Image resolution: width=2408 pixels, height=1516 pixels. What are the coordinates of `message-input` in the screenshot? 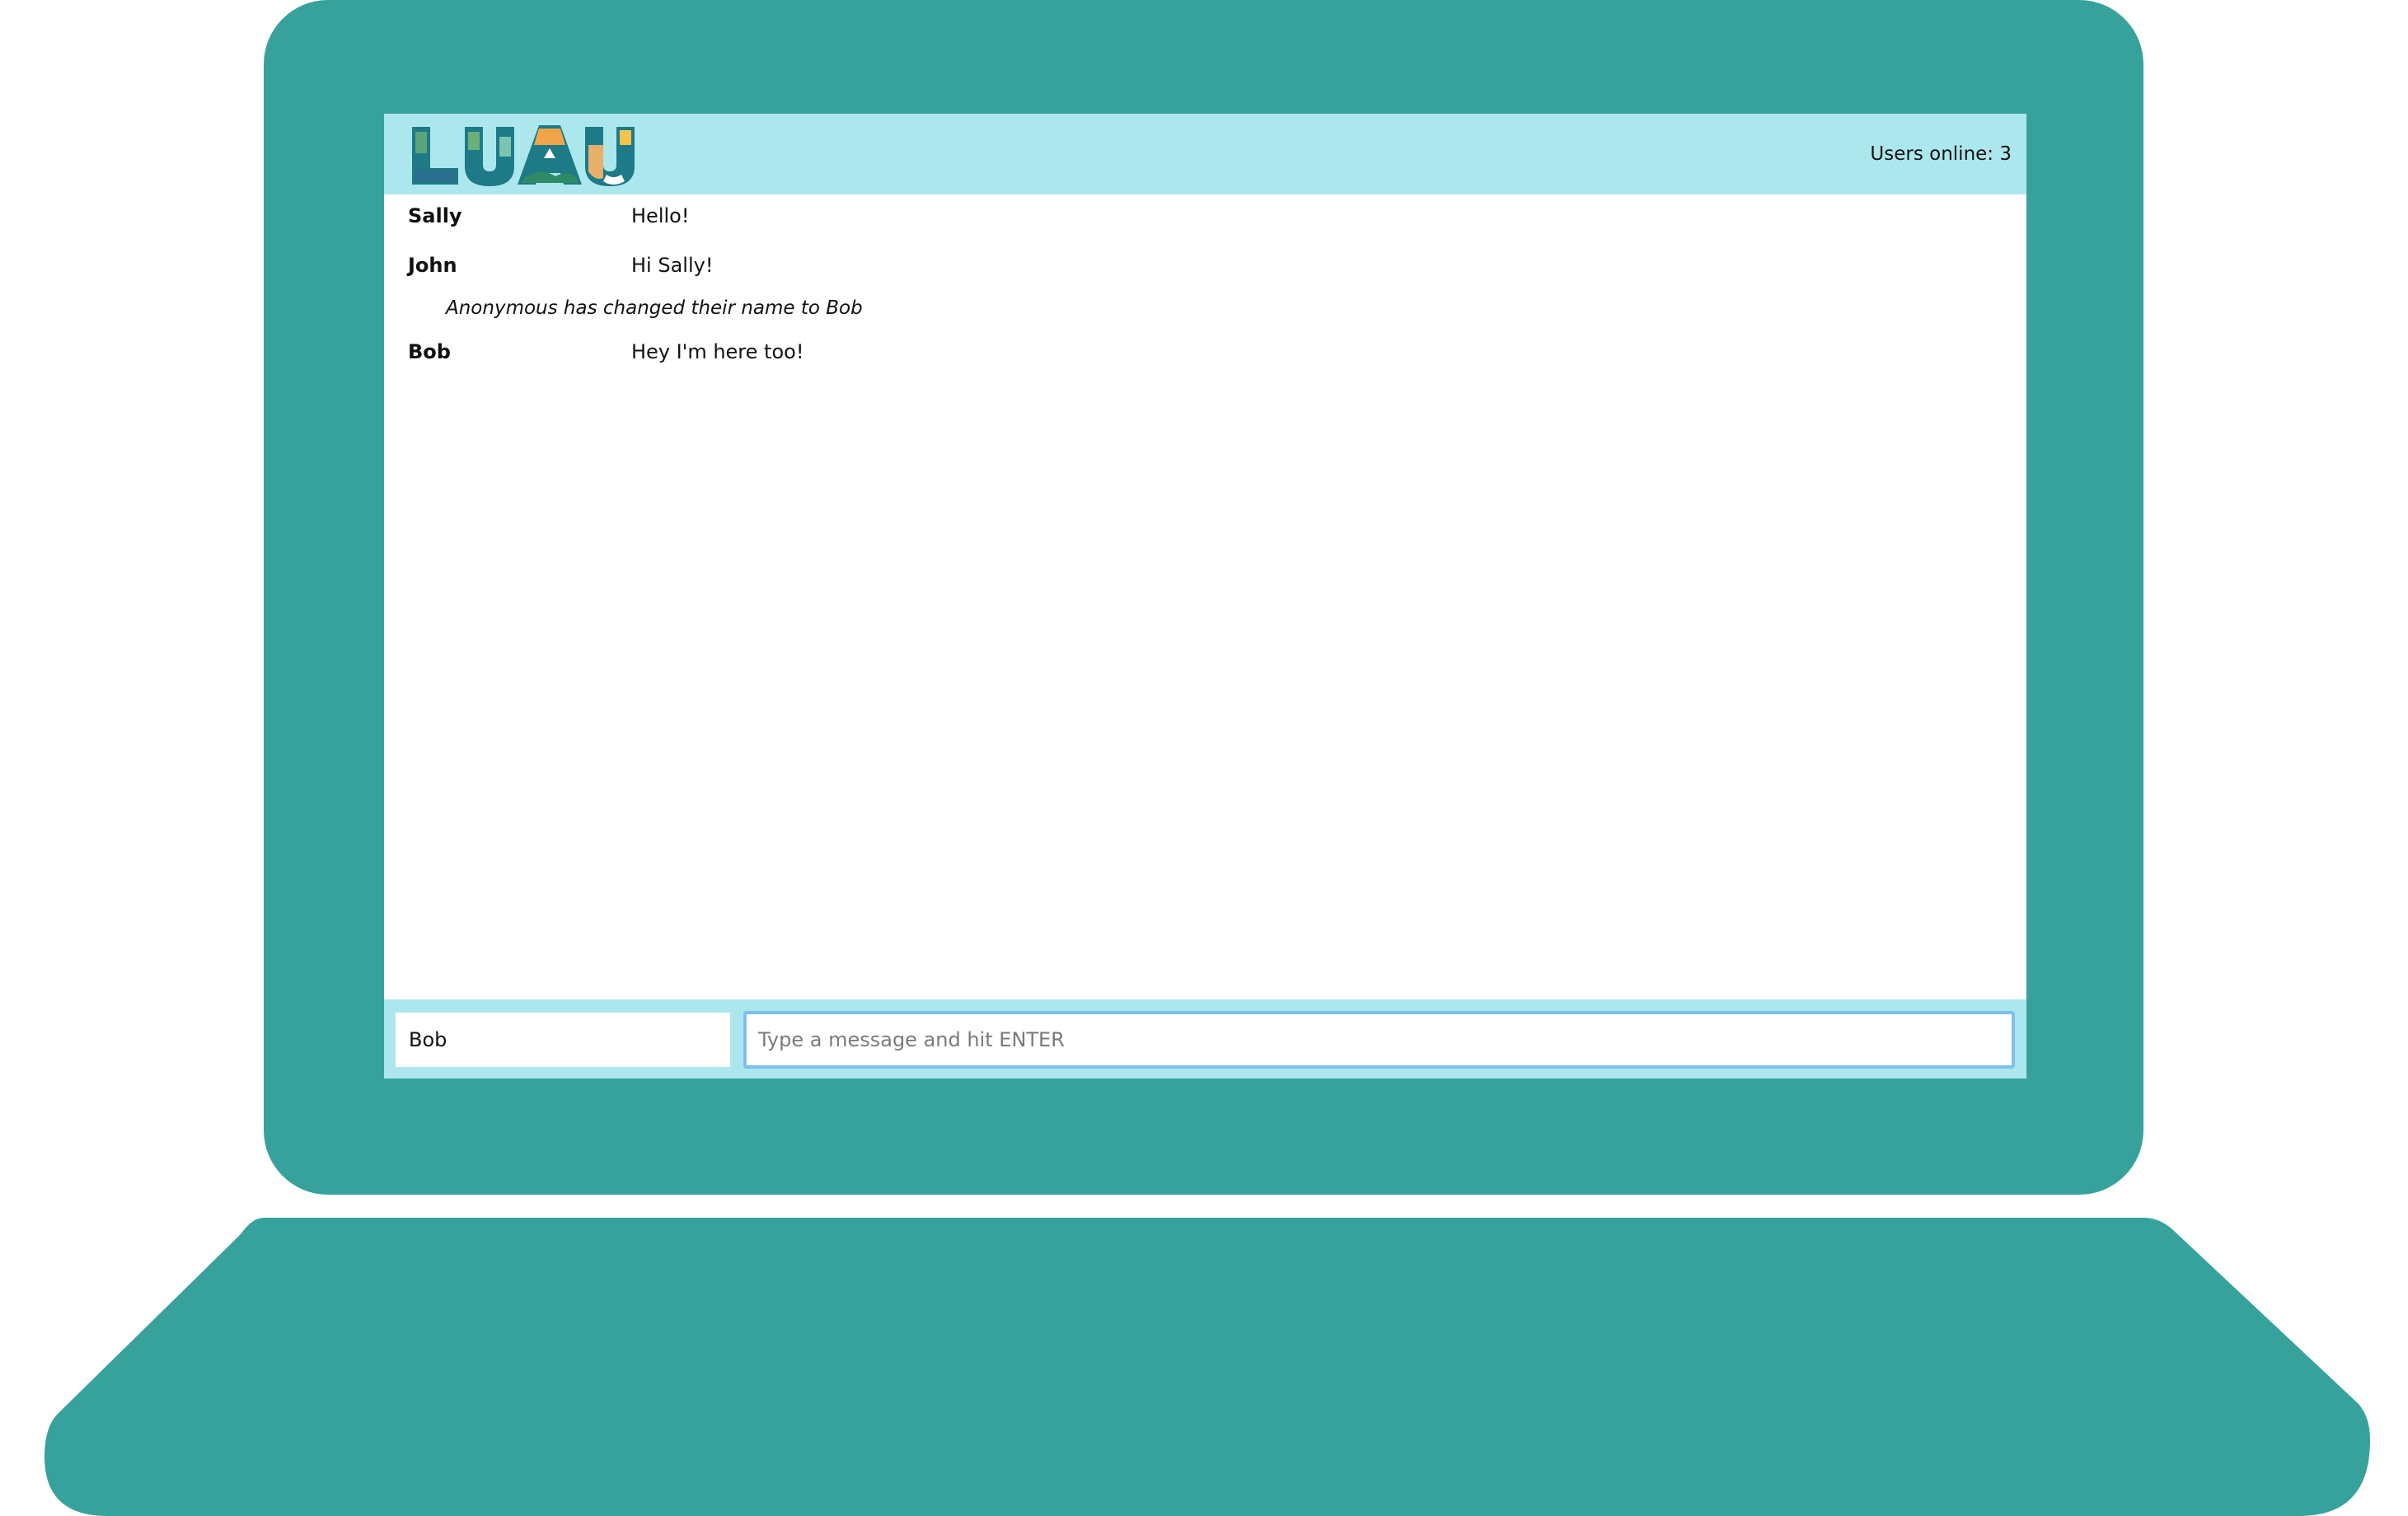 It's located at (1379, 1040).